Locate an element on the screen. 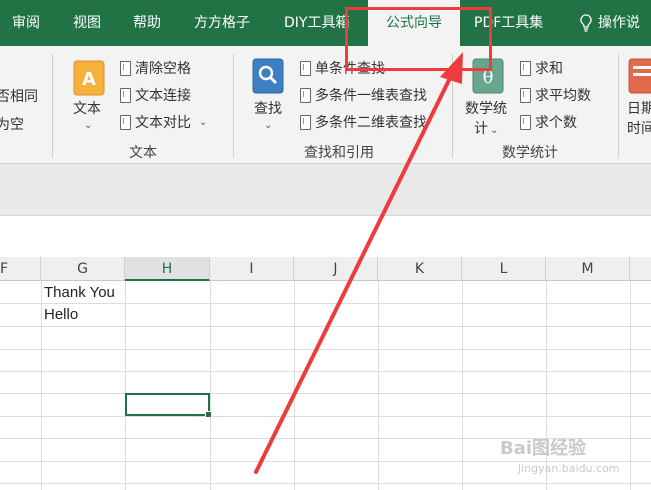 This screenshot has width=651, height=490. text-compare-label: 文本对比 is located at coordinates (163, 123).